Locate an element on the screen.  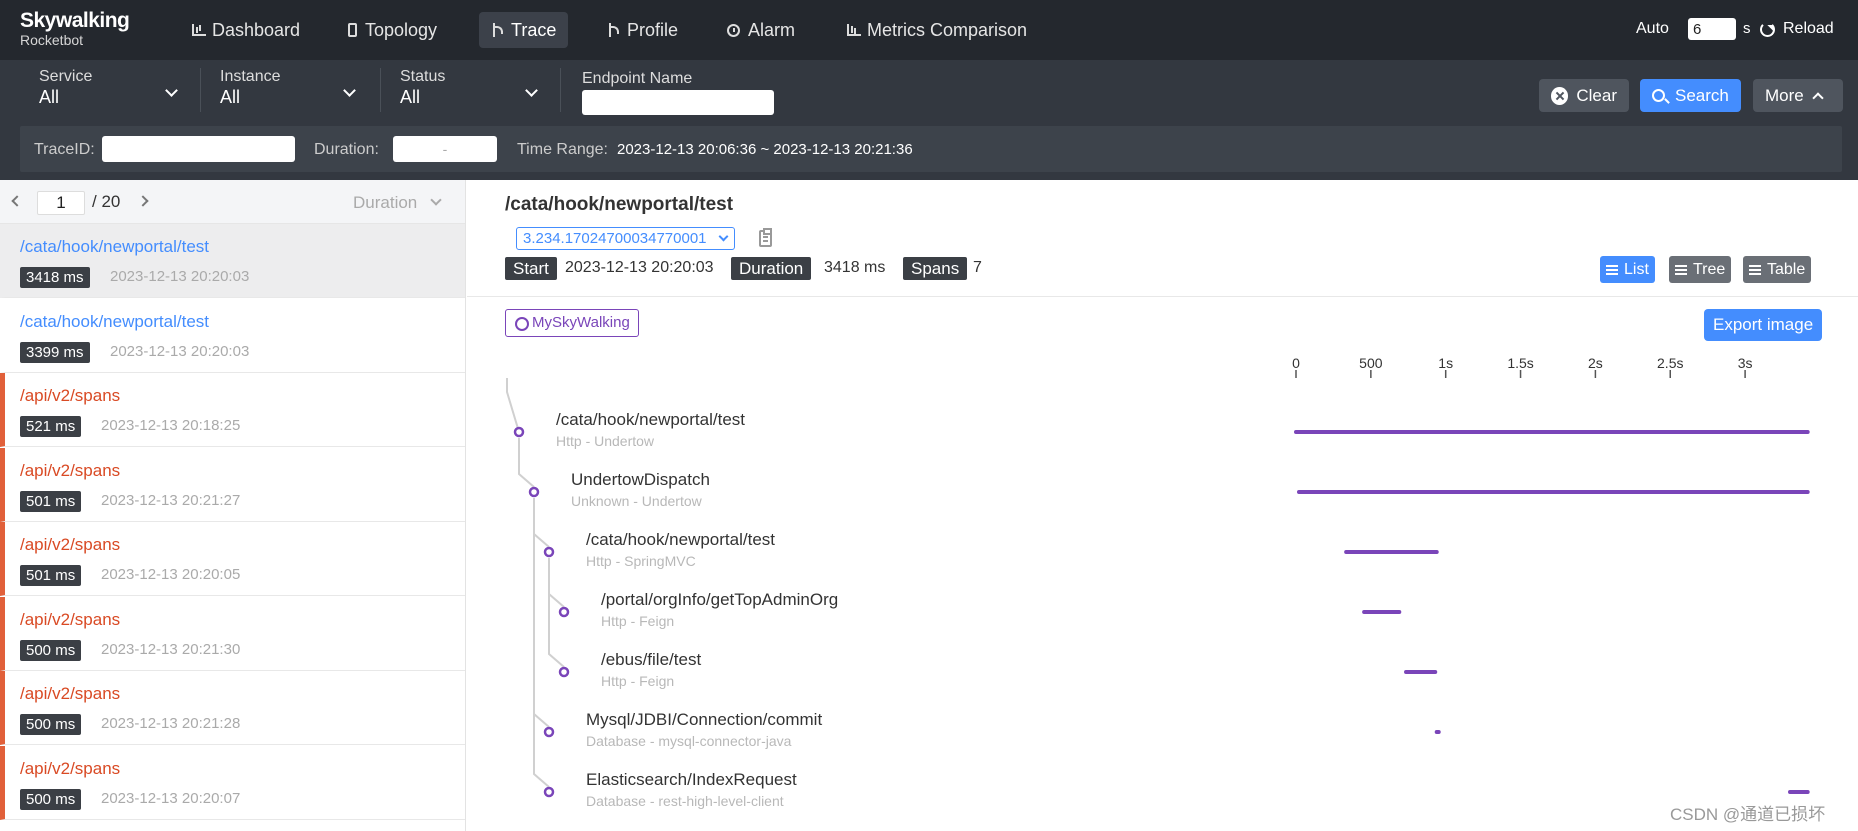
instance-select-value: All is located at coordinates (230, 97).